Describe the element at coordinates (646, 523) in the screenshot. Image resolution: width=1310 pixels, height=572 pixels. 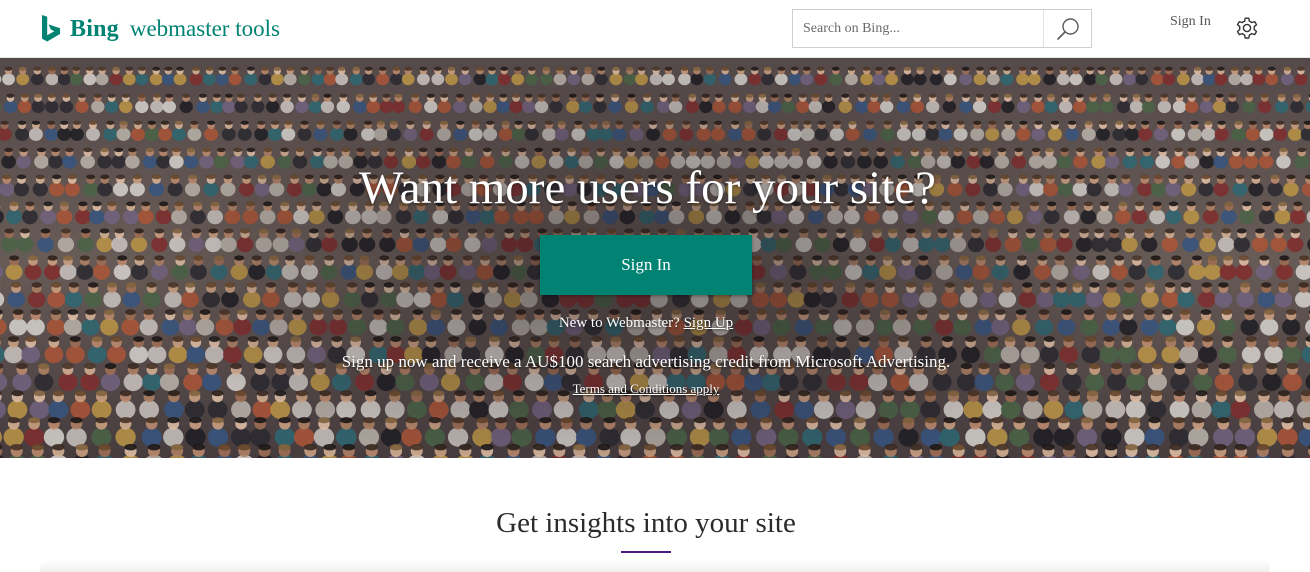
I see `insights-heading: Get insights into your site` at that location.